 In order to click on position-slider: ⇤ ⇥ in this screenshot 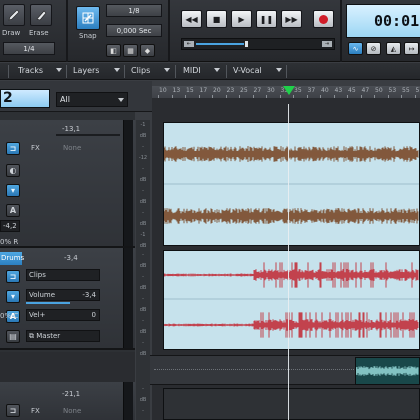, I will do `click(258, 44)`.